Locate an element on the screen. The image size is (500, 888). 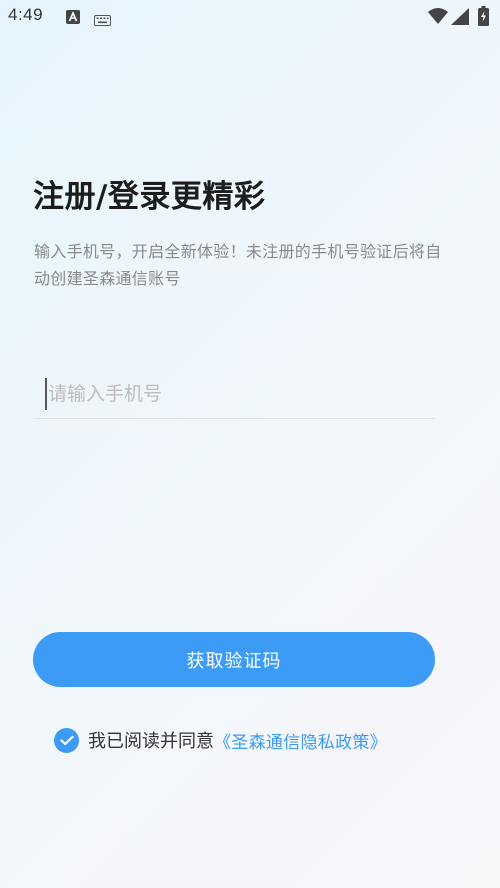
page-title: 注册/登录更精彩 is located at coordinates (149, 197).